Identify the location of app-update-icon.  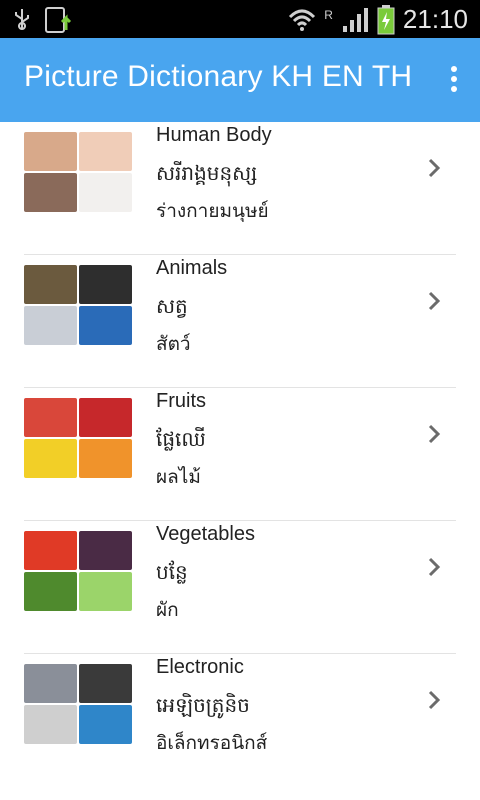
(58, 20).